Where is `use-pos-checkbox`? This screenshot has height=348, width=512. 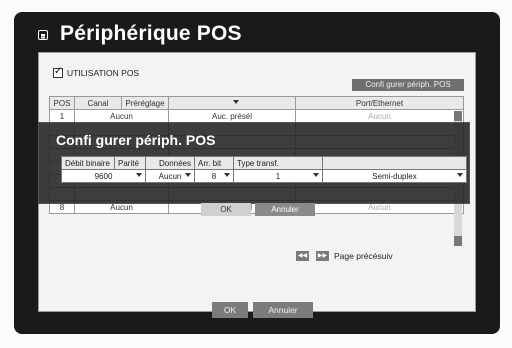 use-pos-checkbox is located at coordinates (58, 72).